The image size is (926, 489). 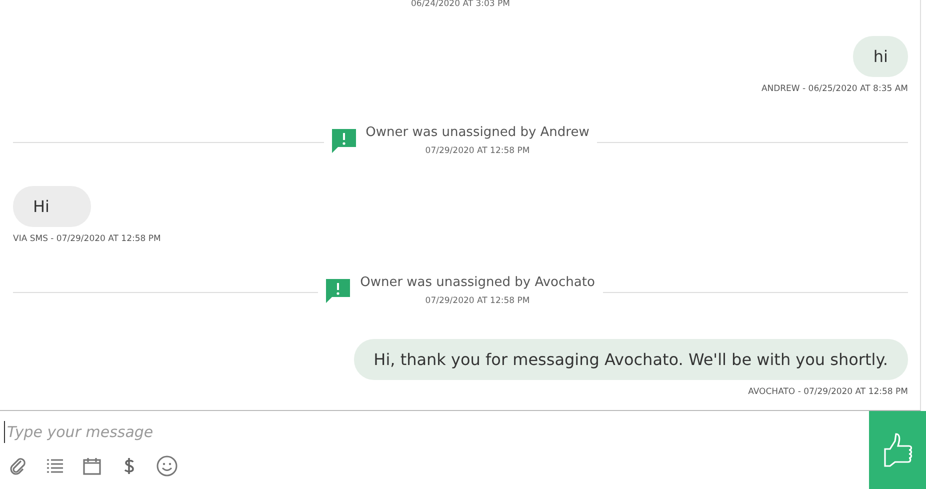 What do you see at coordinates (167, 466) in the screenshot?
I see `smiley-icon` at bounding box center [167, 466].